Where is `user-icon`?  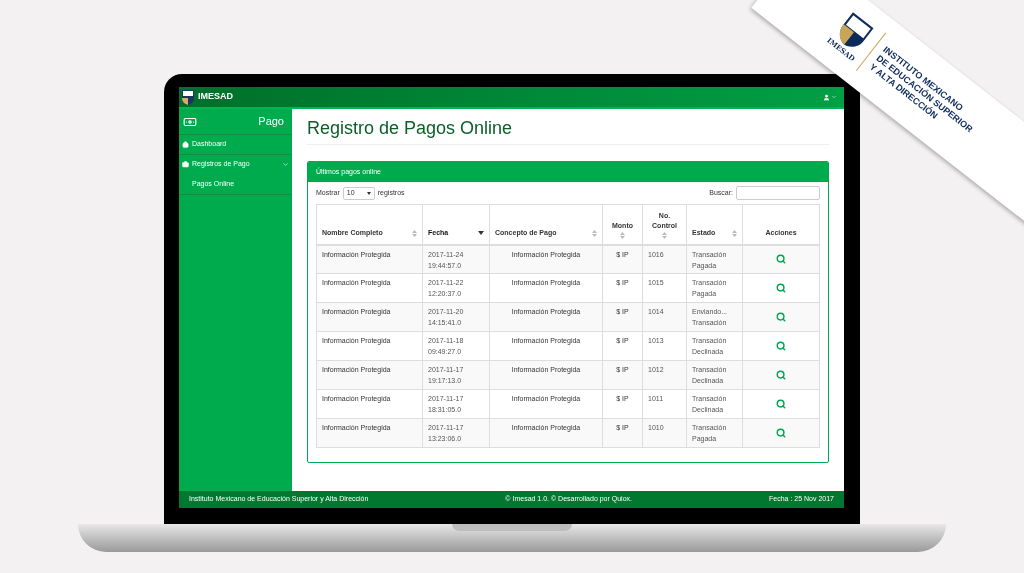
user-icon is located at coordinates (826, 97).